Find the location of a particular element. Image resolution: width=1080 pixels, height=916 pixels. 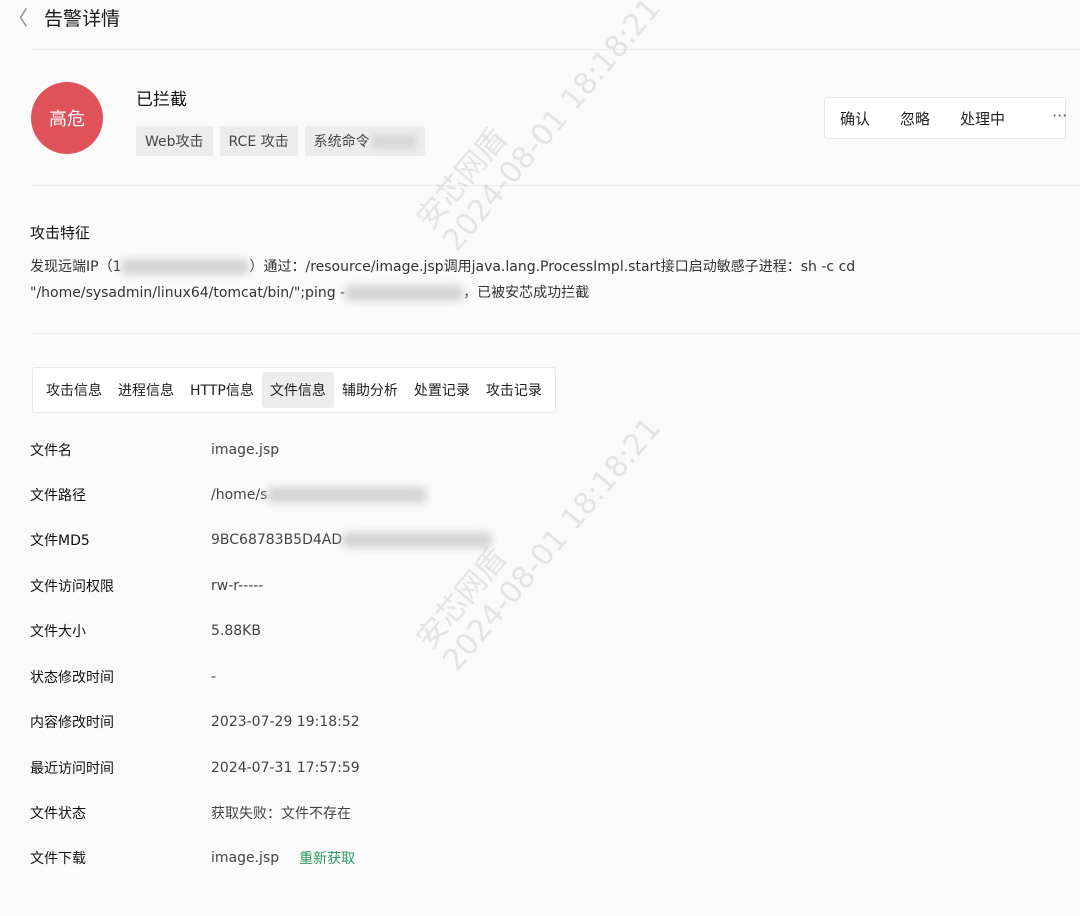

tag-web-attack: Web攻击 is located at coordinates (174, 141).